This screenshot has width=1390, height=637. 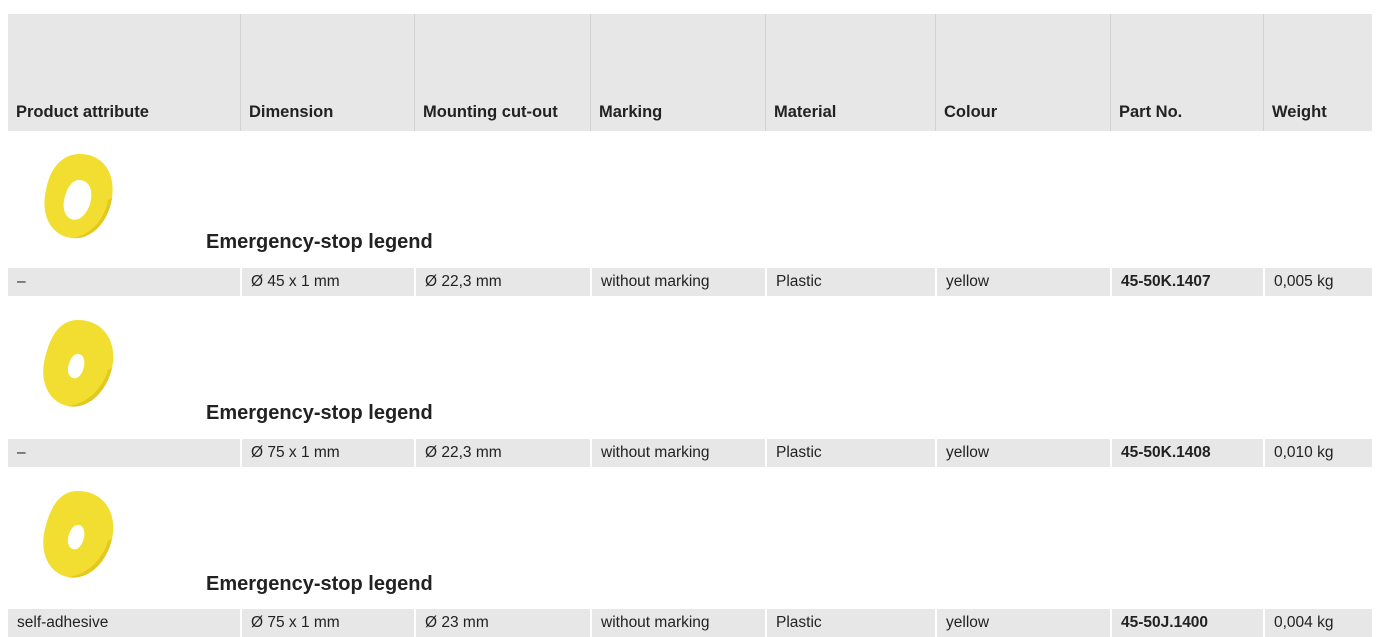 I want to click on header-dimension: Dimension, so click(x=327, y=72).